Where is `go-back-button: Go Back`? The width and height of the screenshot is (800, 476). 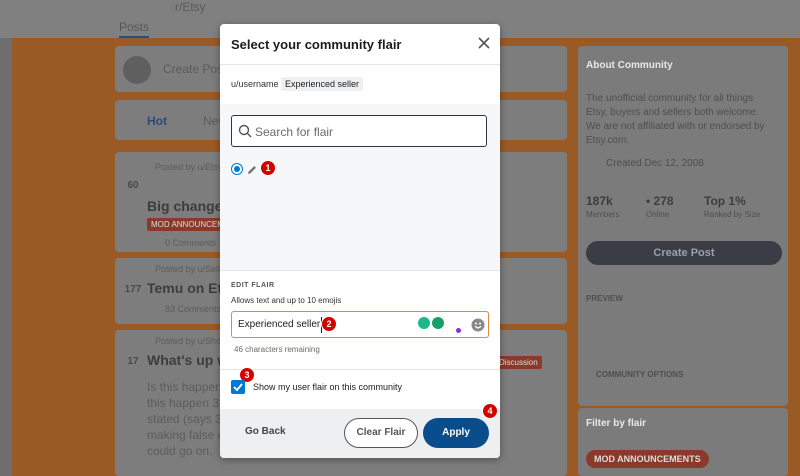 go-back-button: Go Back is located at coordinates (265, 431).